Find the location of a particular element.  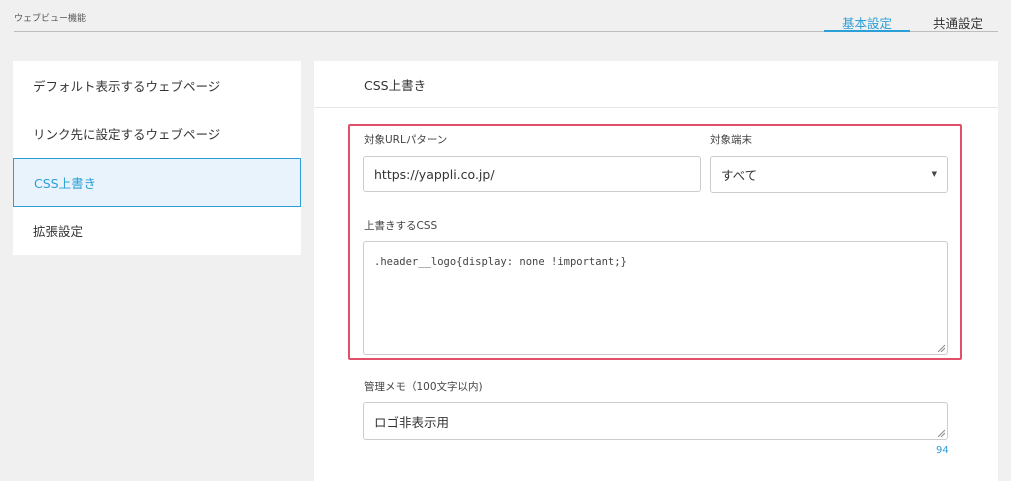

memo-char-counter: 94 is located at coordinates (942, 450).